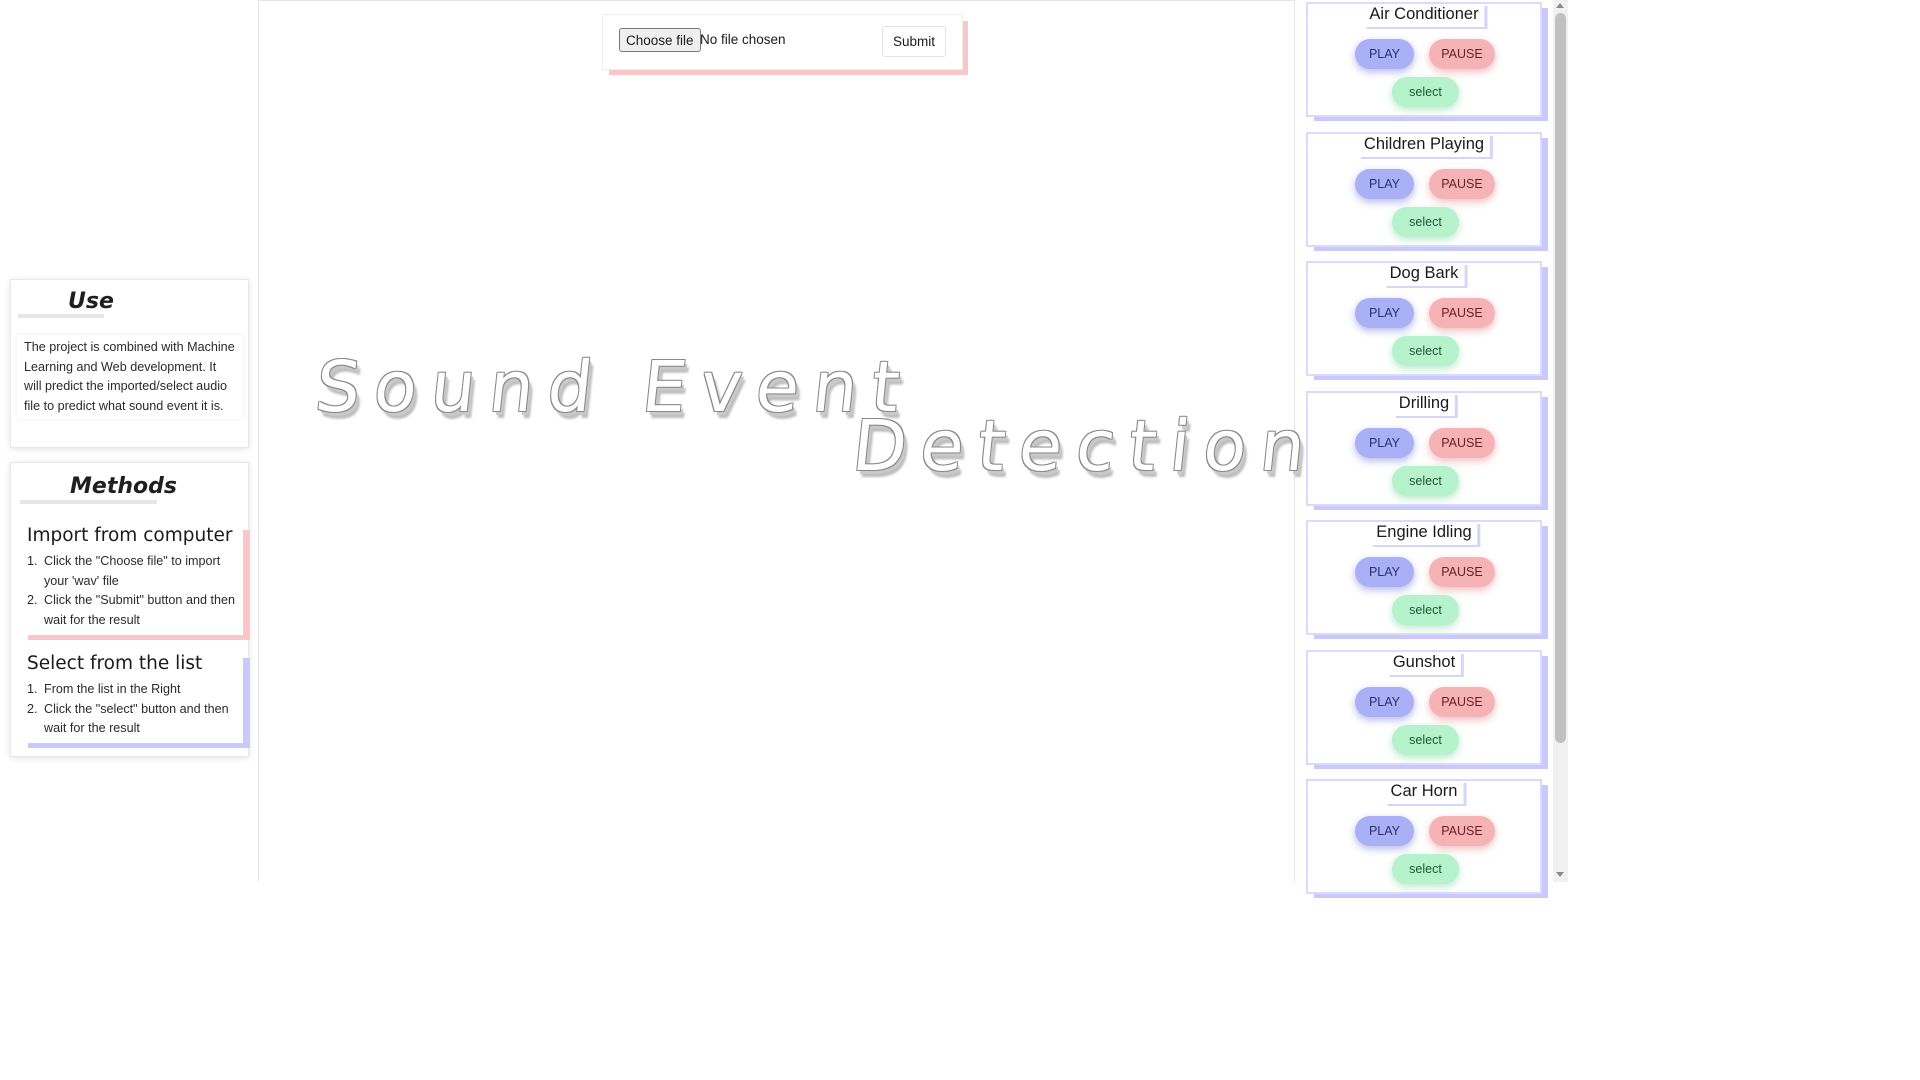 The height and width of the screenshot is (1080, 1920). What do you see at coordinates (88, 502) in the screenshot?
I see `methods-title-underline` at bounding box center [88, 502].